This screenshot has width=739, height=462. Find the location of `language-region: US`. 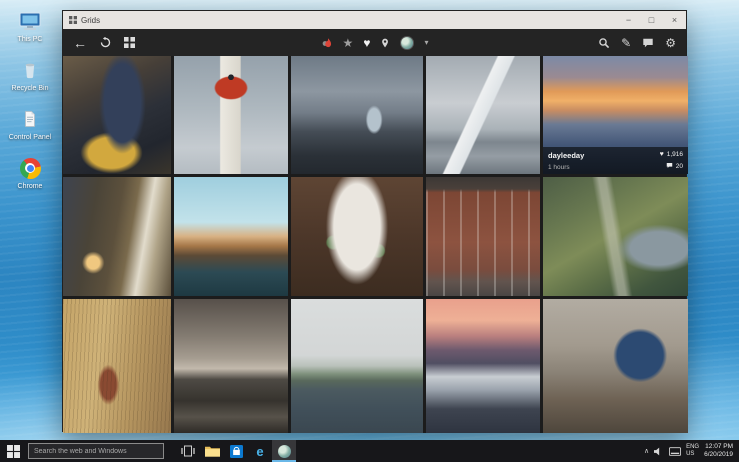

language-region: US is located at coordinates (690, 454).